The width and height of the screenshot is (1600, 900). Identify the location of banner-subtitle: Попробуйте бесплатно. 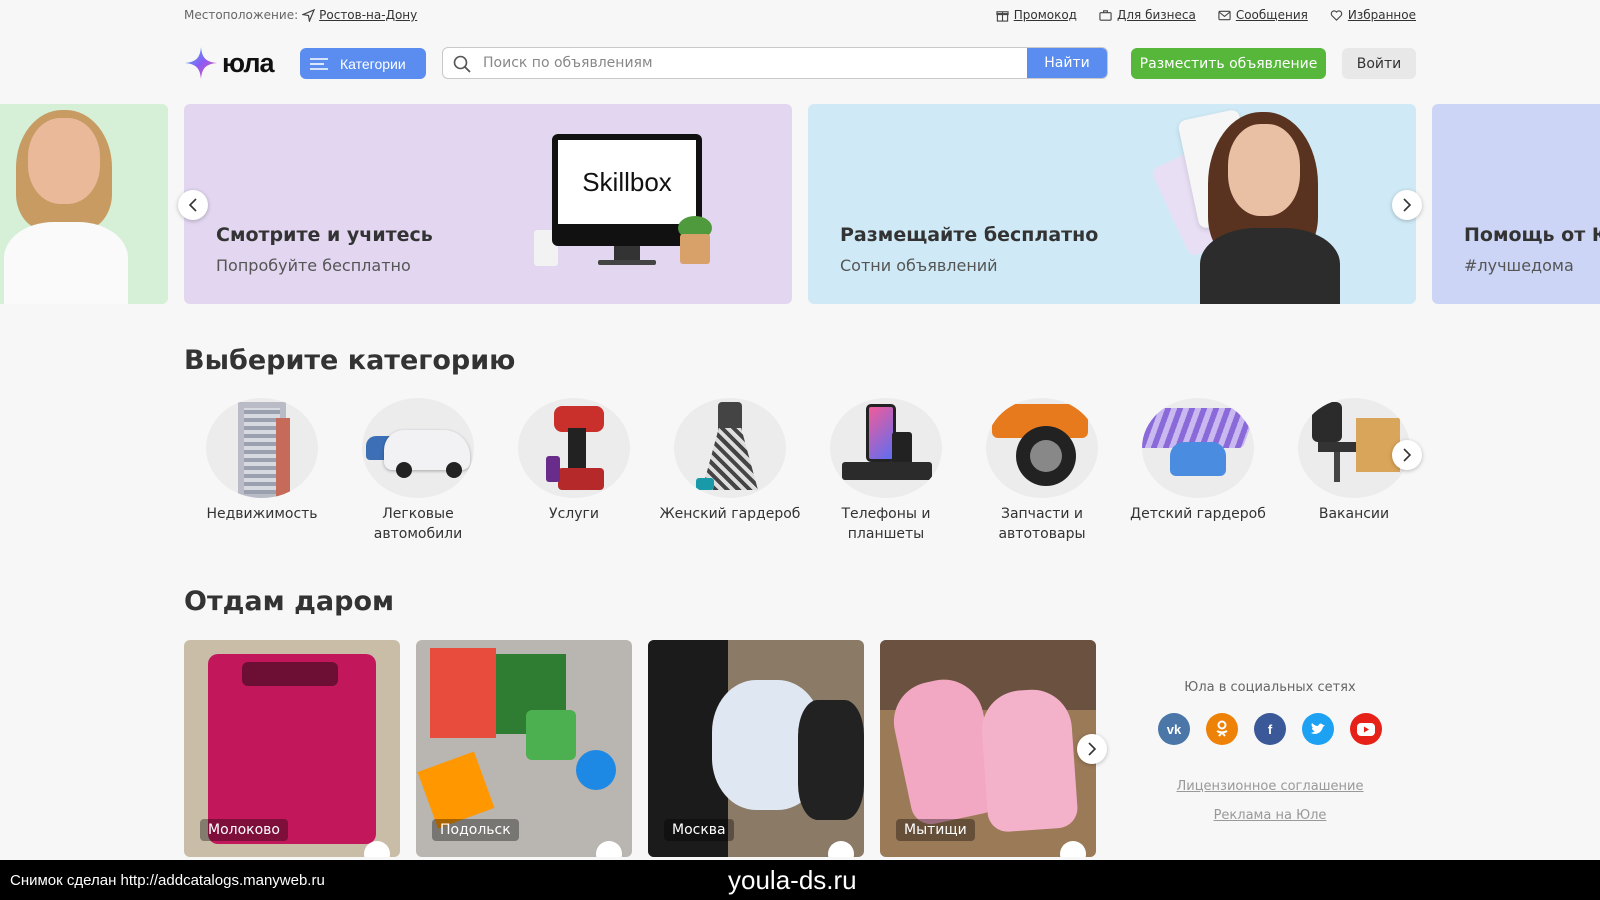
(313, 265).